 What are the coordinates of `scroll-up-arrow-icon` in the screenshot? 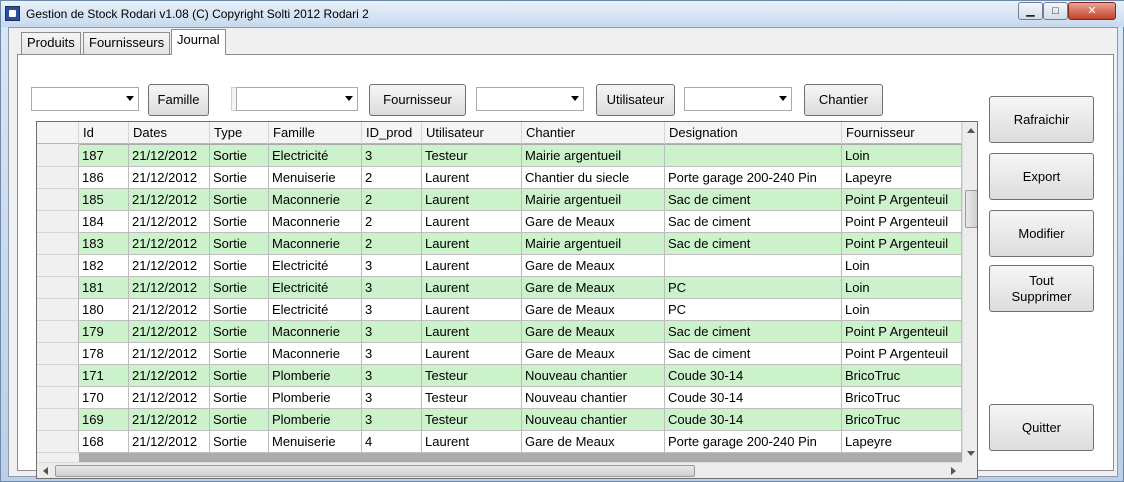 It's located at (971, 130).